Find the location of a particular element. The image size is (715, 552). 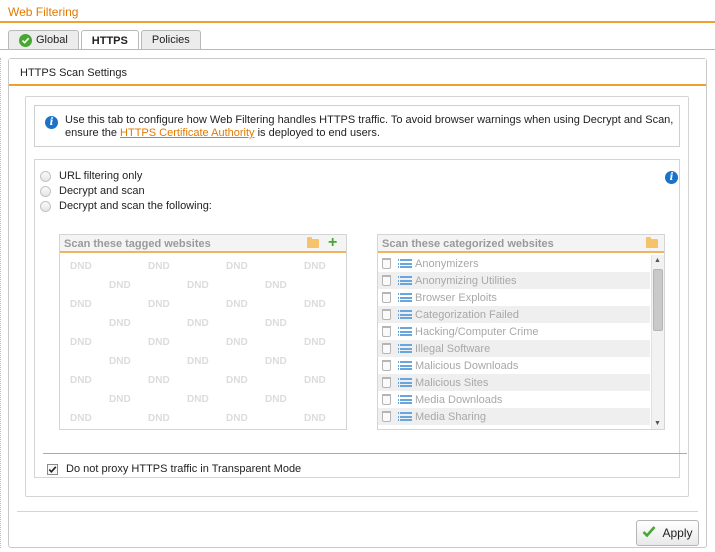

apply-button: Apply is located at coordinates (667, 533).